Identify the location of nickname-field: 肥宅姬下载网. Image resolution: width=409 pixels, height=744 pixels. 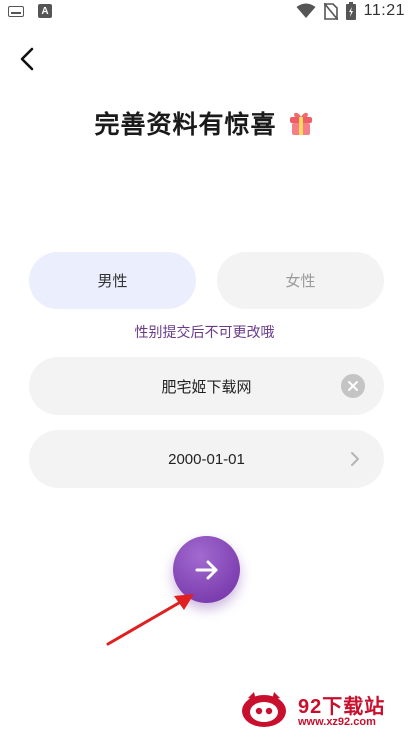
(206, 386).